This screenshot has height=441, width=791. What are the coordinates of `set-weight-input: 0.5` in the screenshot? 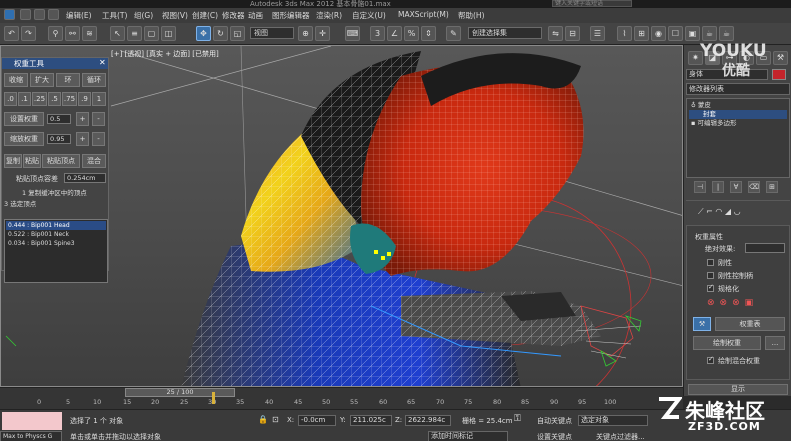 It's located at (59, 119).